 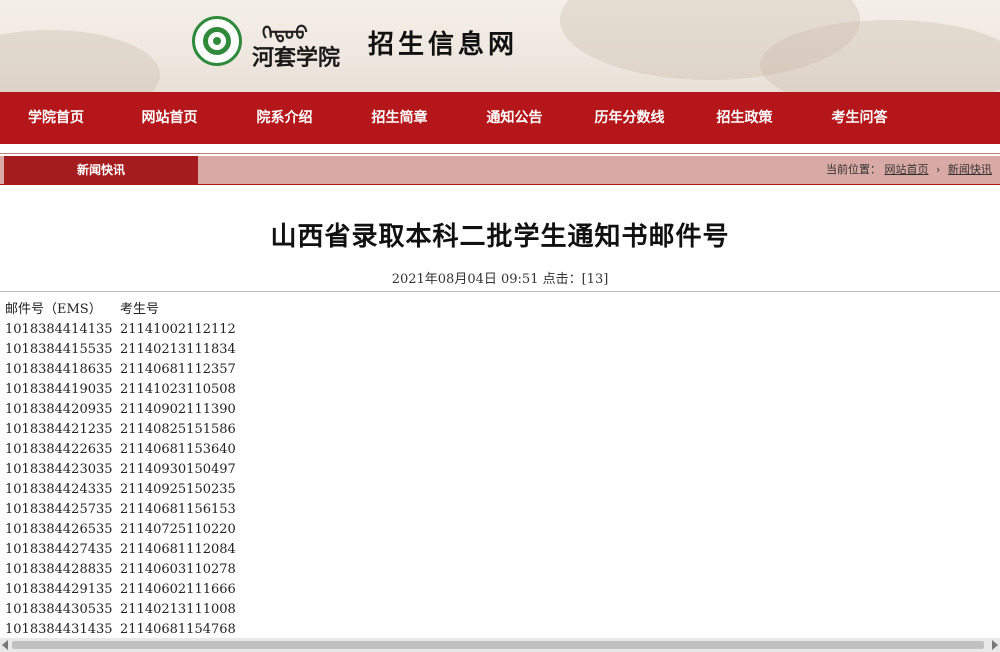 I want to click on table-row: 1018384418635 21140681112357, so click(x=120, y=370).